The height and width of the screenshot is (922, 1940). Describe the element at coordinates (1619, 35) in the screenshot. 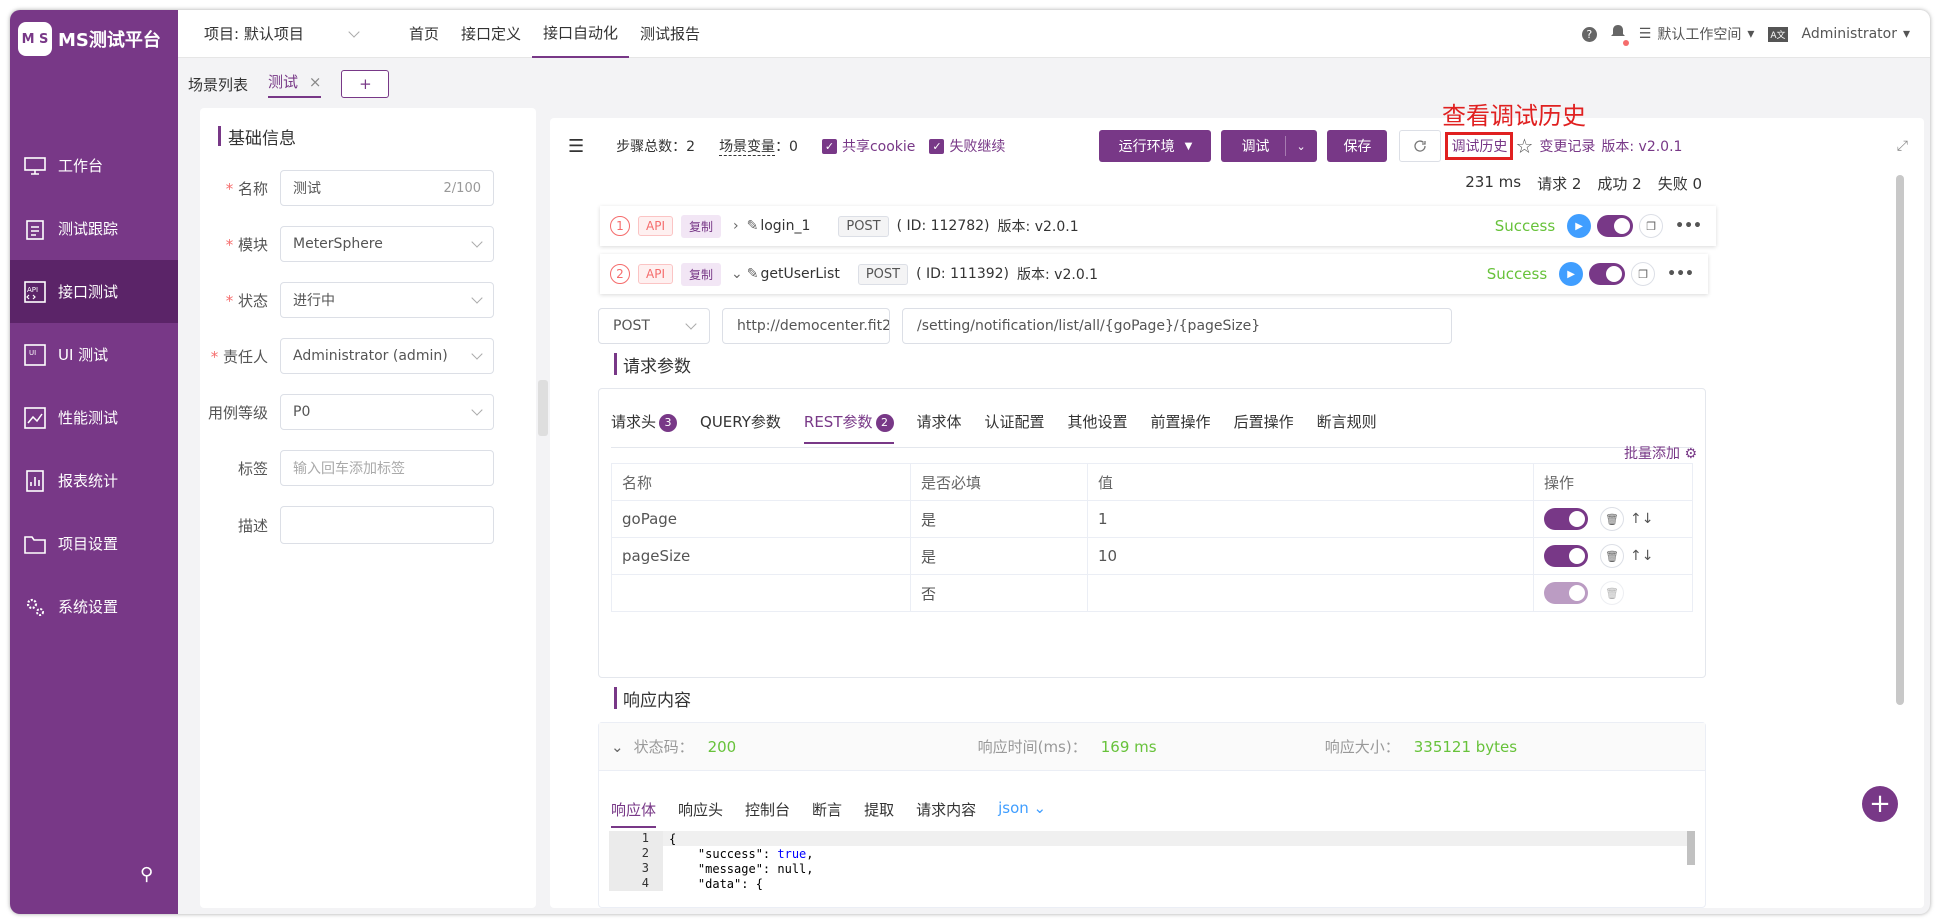

I see `bell-icon` at that location.